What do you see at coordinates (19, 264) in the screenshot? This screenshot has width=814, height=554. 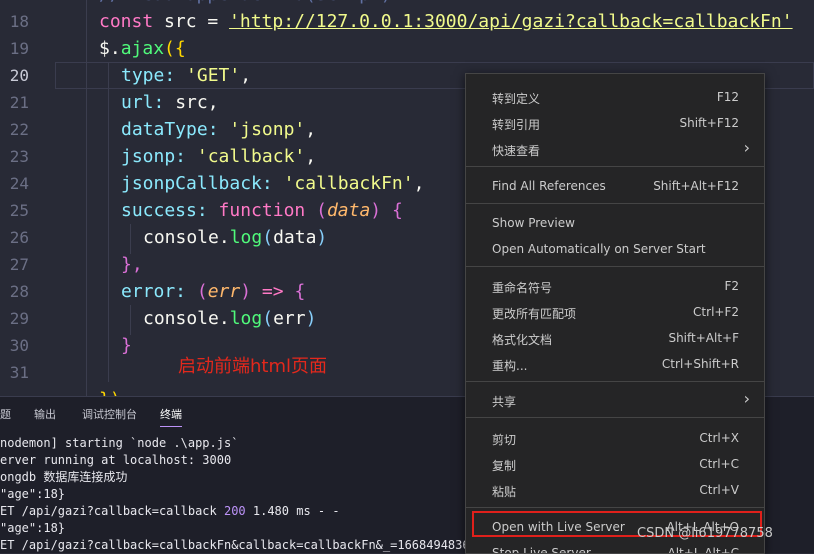 I see `line-number: 27` at bounding box center [19, 264].